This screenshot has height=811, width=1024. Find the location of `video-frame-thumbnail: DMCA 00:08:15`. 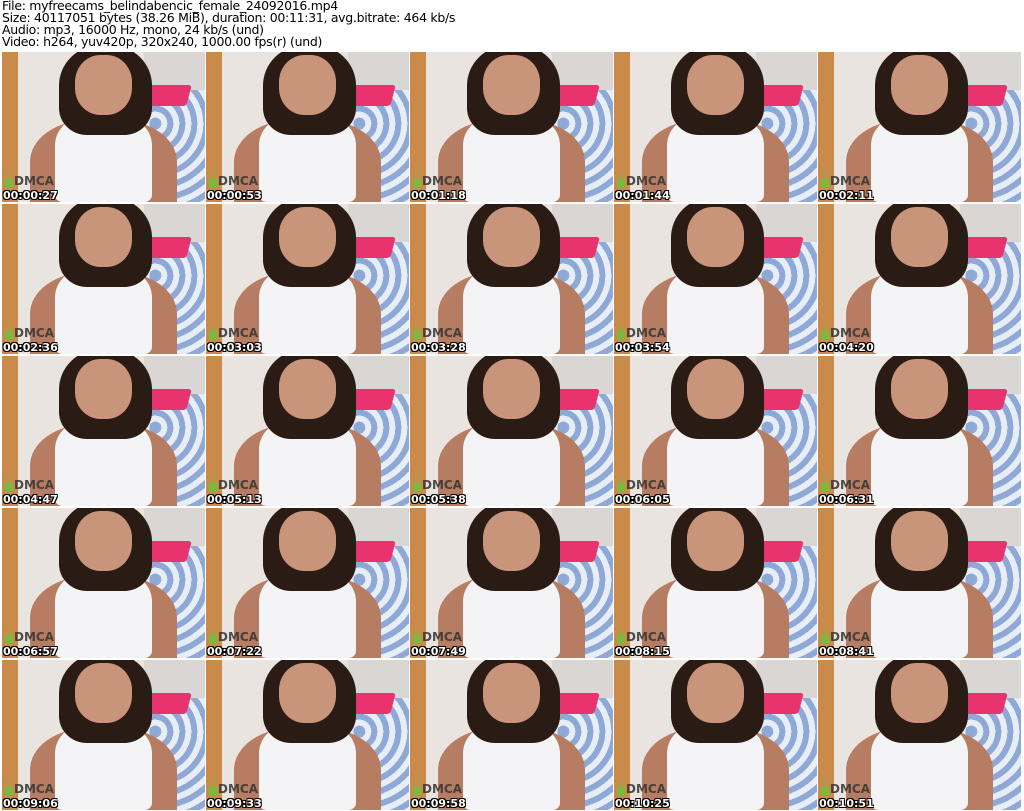

video-frame-thumbnail: DMCA 00:08:15 is located at coordinates (715, 583).